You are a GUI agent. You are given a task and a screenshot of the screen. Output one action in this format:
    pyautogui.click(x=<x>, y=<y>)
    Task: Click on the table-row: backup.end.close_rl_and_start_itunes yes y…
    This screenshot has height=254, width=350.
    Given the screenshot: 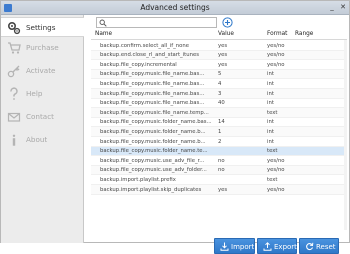 What is the action you would take?
    pyautogui.click(x=219, y=55)
    